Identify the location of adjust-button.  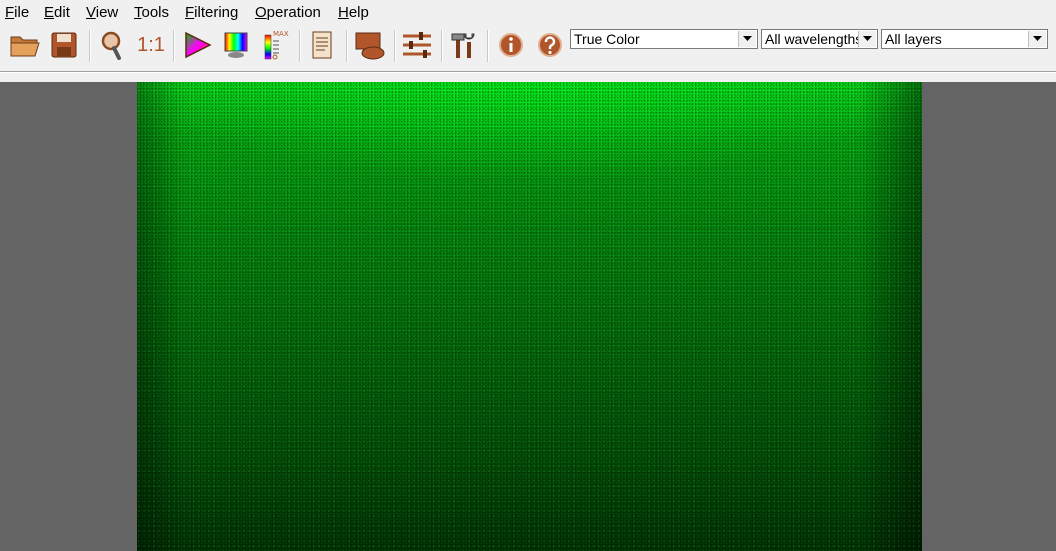
(417, 45).